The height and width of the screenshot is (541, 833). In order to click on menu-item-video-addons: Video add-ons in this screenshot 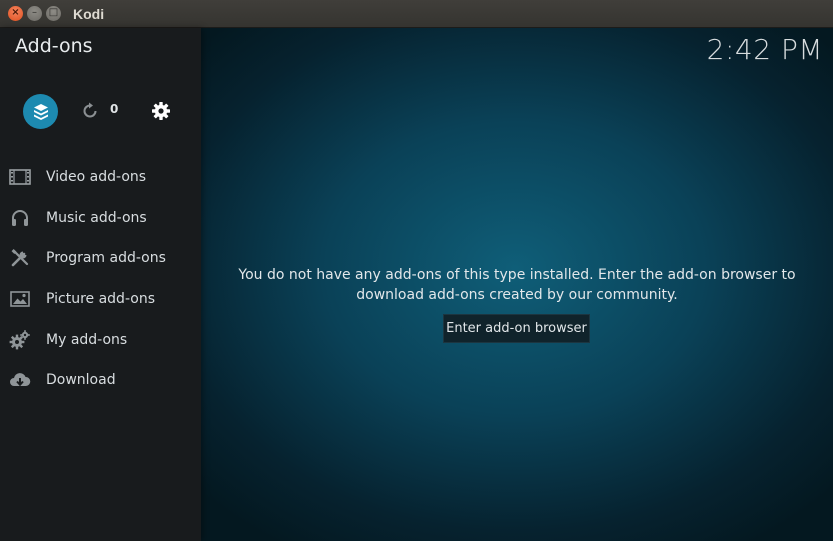, I will do `click(100, 177)`.